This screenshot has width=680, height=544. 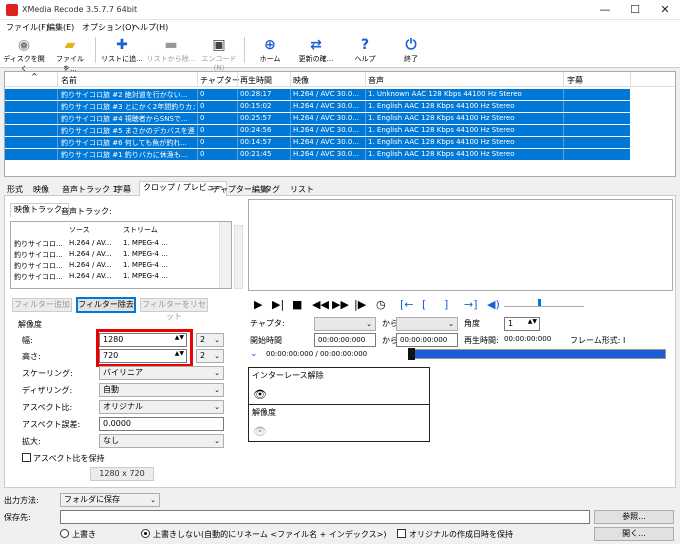 I want to click on tab-audio-track-sub: 音声トラック:, so click(x=86, y=211).